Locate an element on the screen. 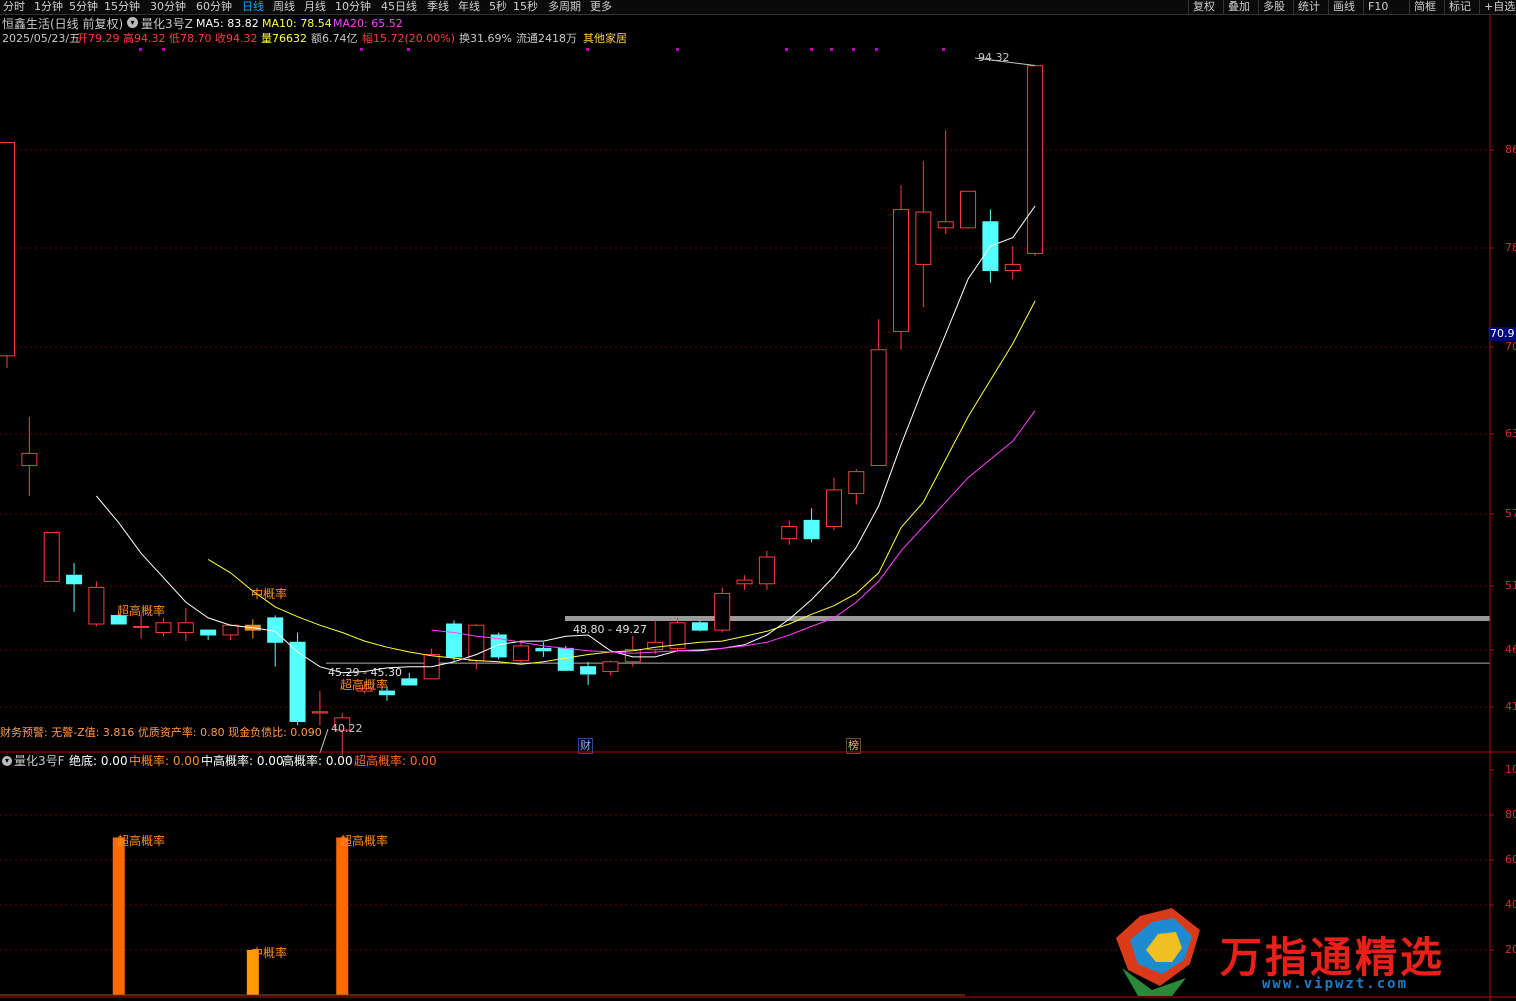  sub-bar-label-1: 超高概率 is located at coordinates (141, 841).